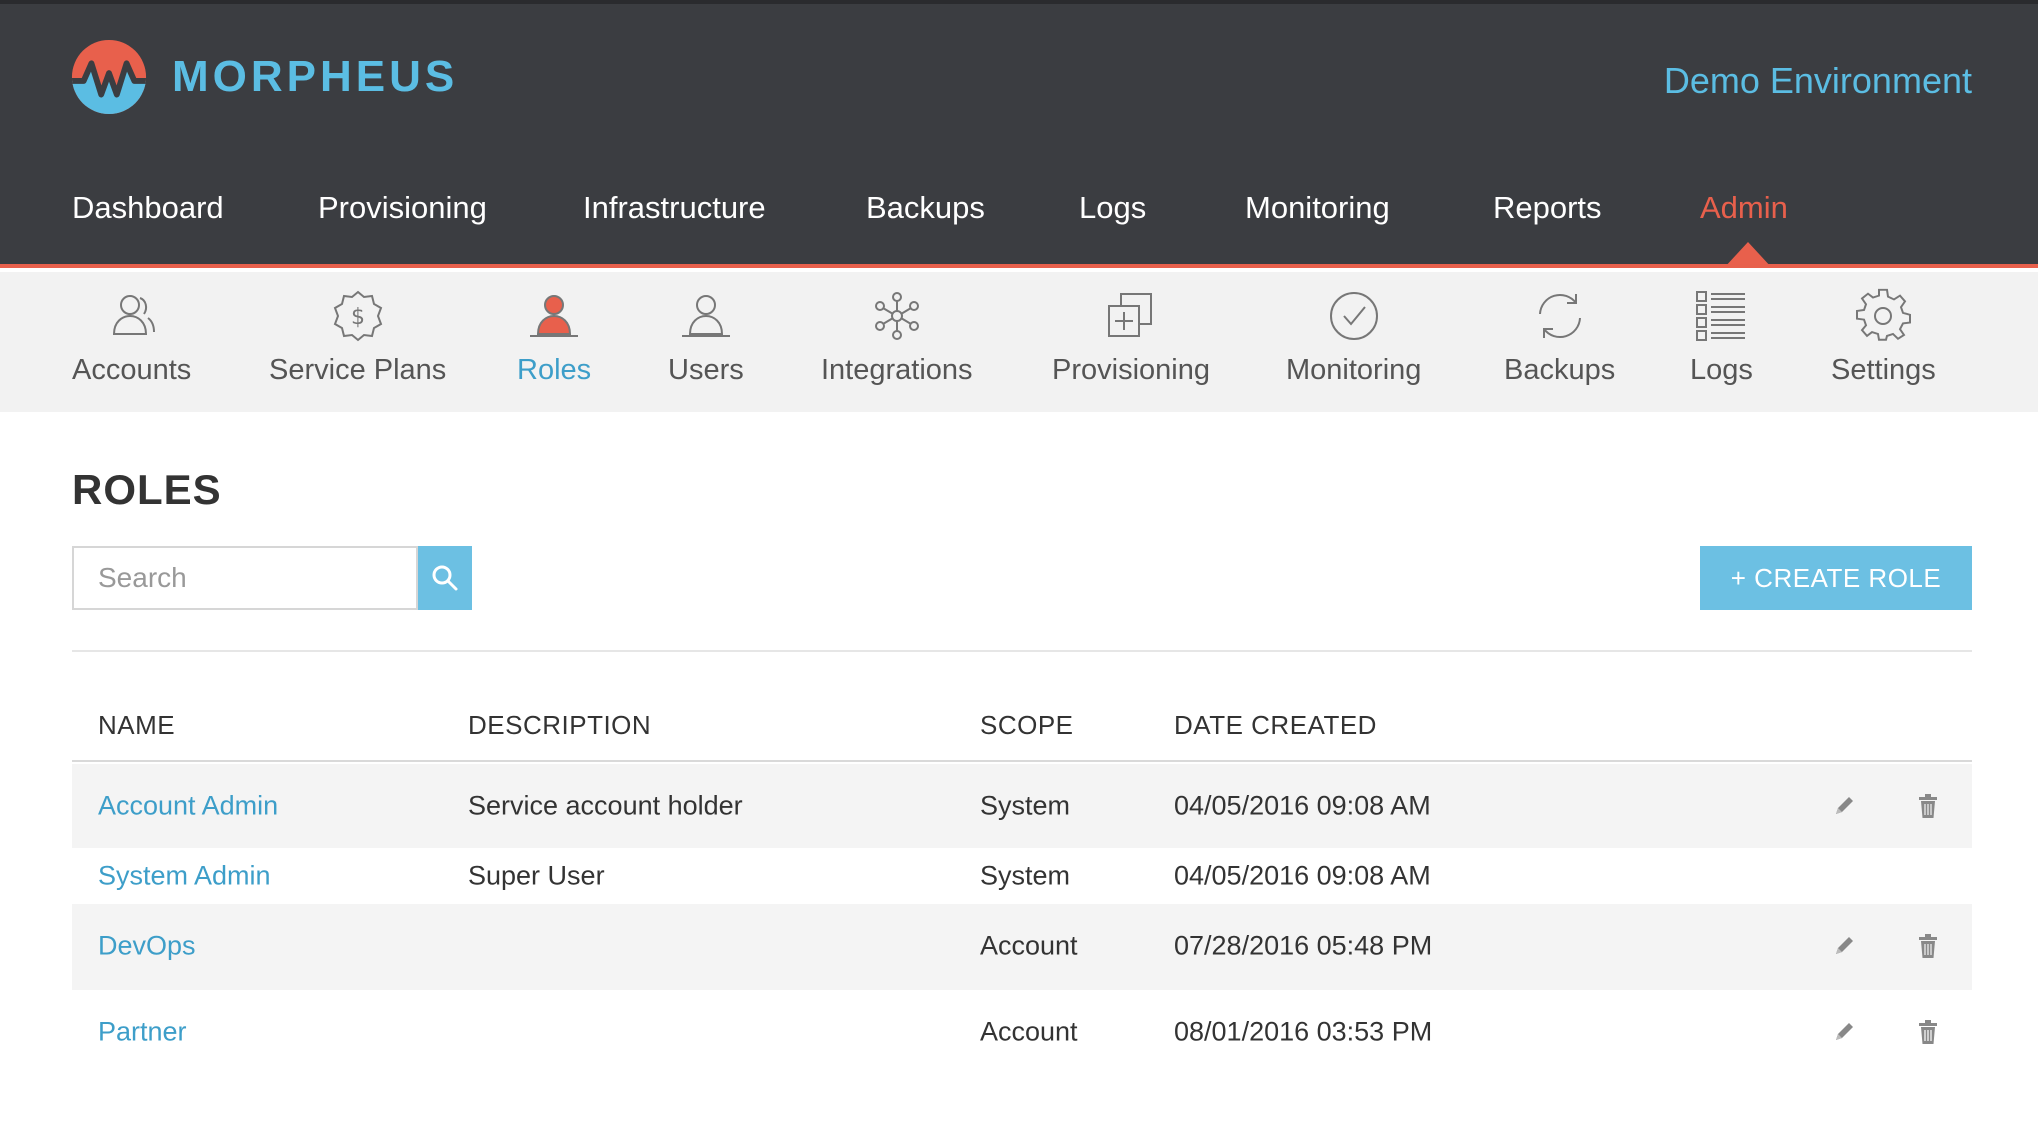 This screenshot has width=2038, height=1146. I want to click on subnav-label: Logs, so click(1721, 370).